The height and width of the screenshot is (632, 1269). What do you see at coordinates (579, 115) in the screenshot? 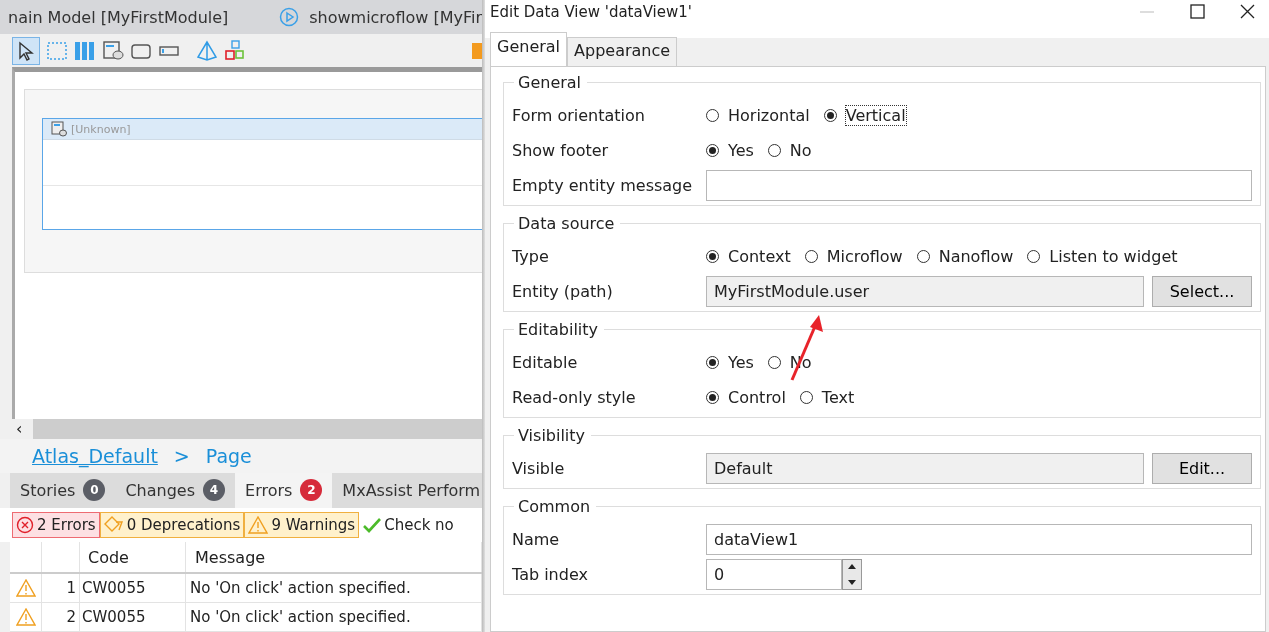
I see `field-label: Form orientation` at bounding box center [579, 115].